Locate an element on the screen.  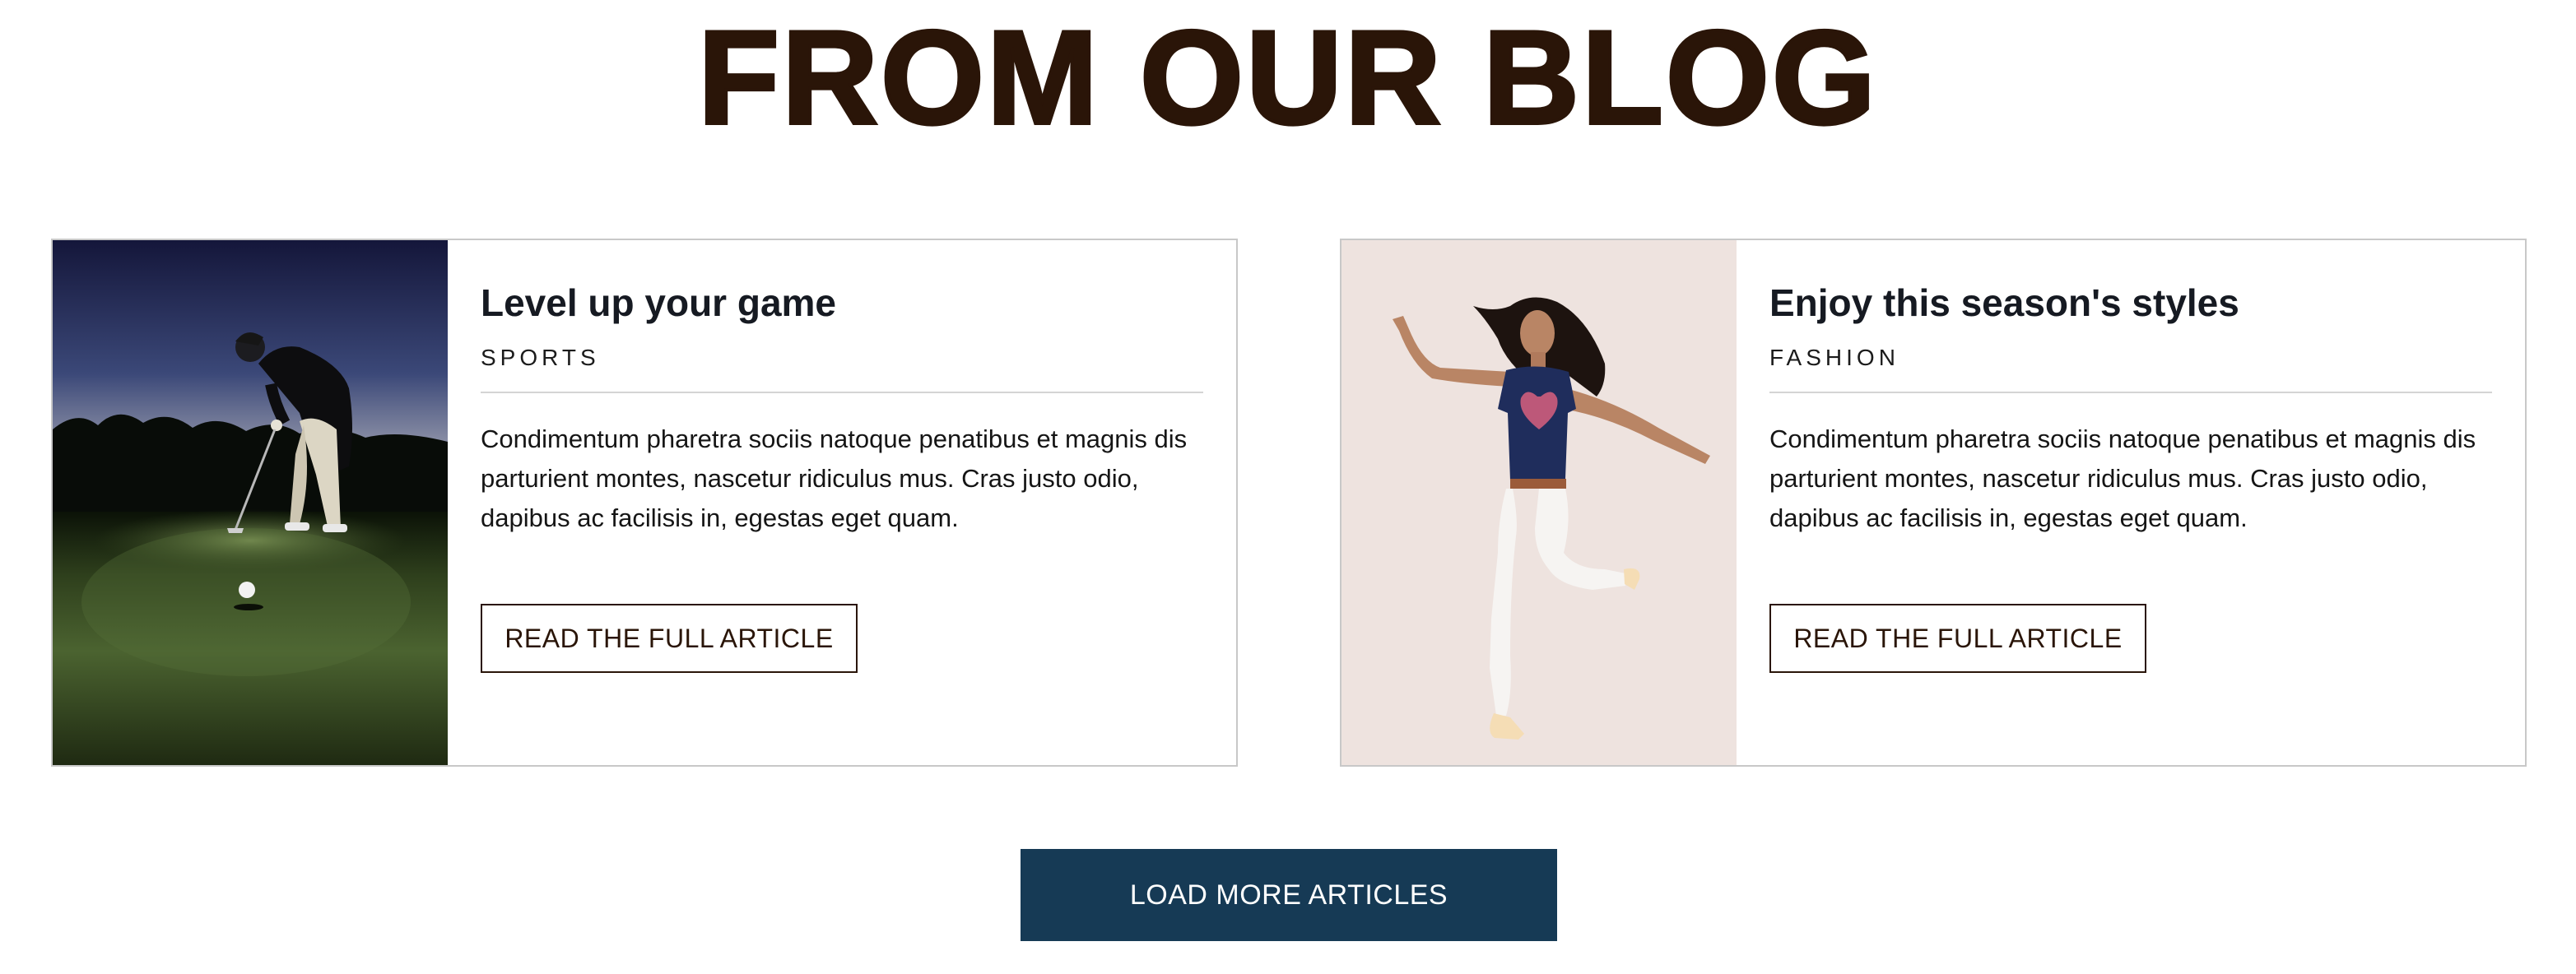
load-more-articles-button: LOAD MORE ARTICLES is located at coordinates (1289, 895).